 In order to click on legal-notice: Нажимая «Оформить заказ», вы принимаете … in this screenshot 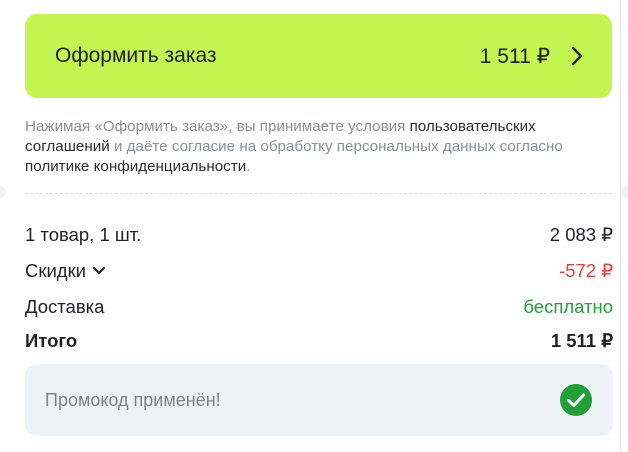, I will do `click(320, 147)`.